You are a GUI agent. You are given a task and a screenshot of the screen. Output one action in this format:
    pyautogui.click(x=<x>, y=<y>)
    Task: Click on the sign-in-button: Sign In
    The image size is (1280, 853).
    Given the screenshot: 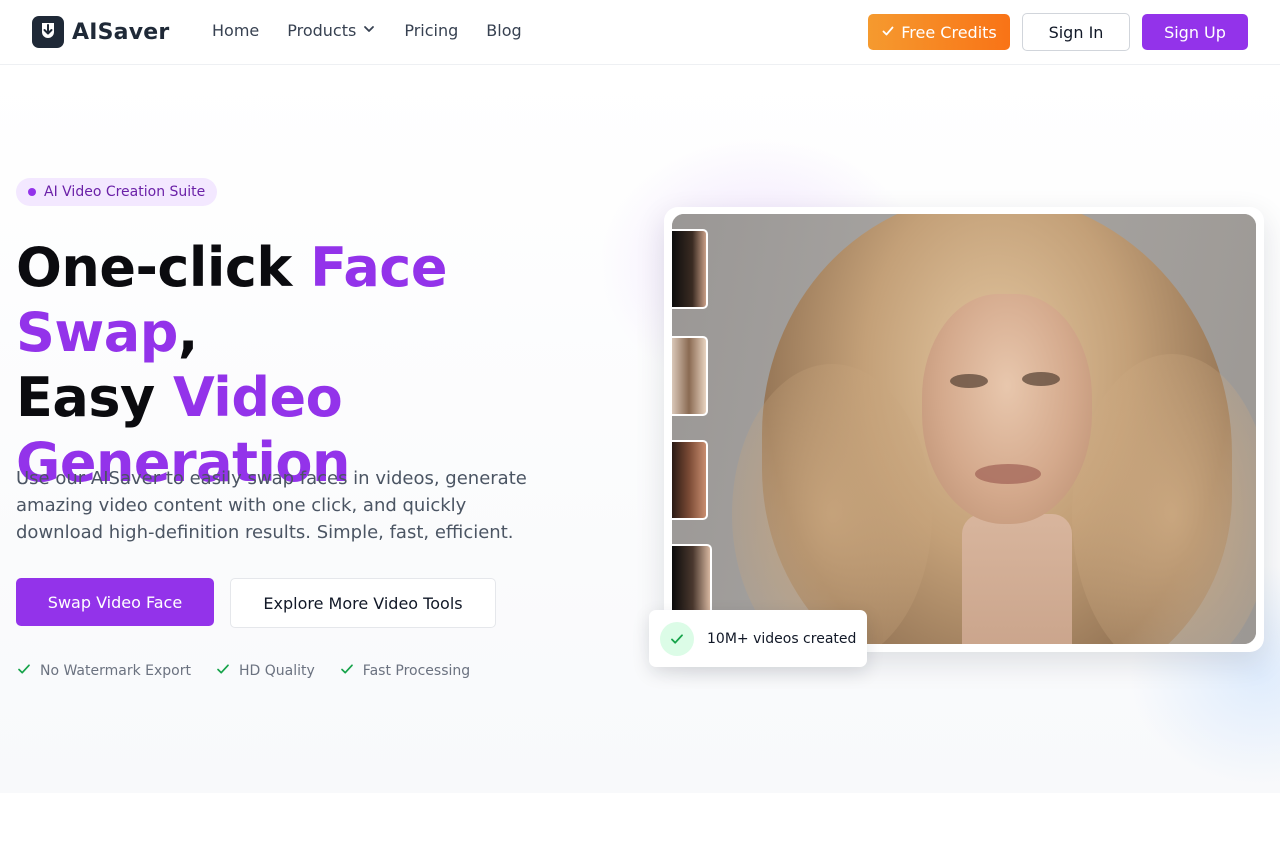 What is the action you would take?
    pyautogui.click(x=1076, y=32)
    